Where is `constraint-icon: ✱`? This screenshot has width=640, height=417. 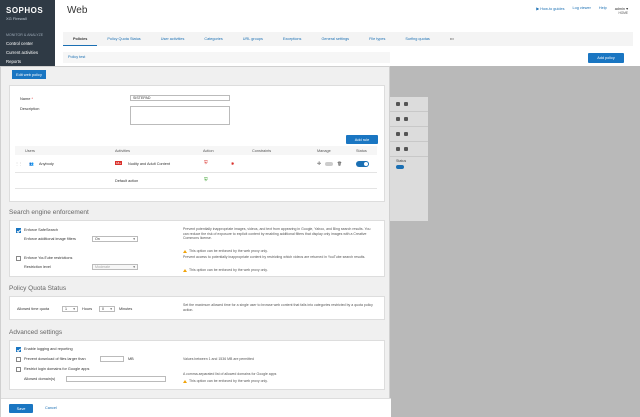 constraint-icon: ✱ is located at coordinates (232, 163).